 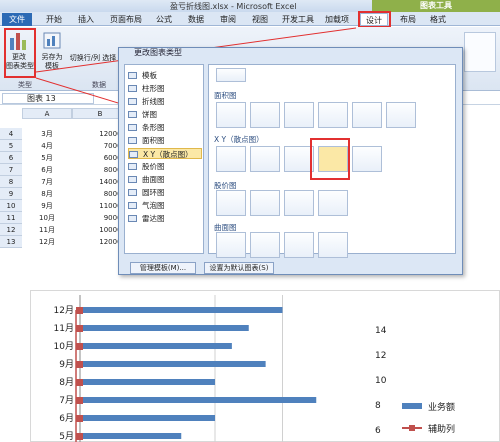 What do you see at coordinates (132, 101) in the screenshot?
I see `line-chart-icon` at bounding box center [132, 101].